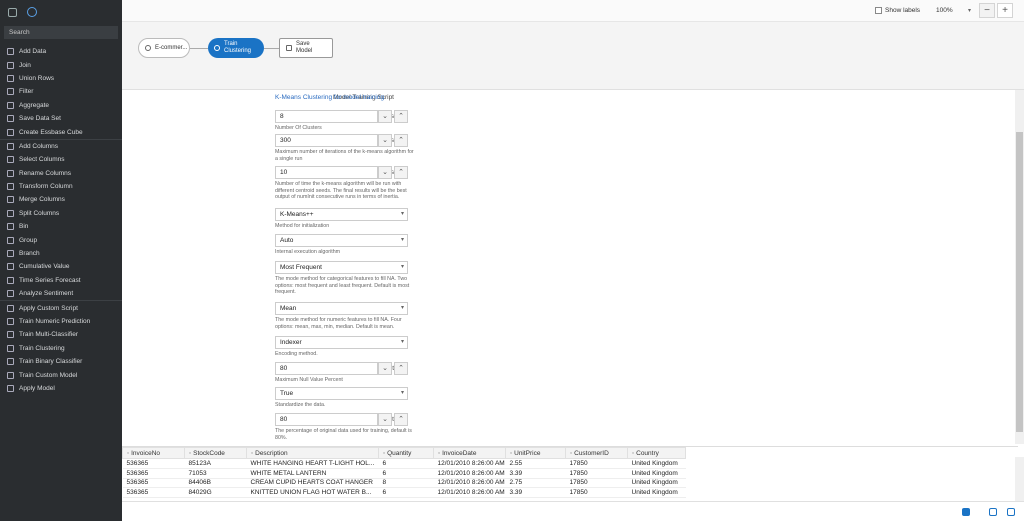 Image resolution: width=1024 pixels, height=521 pixels. I want to click on grid-scrollbar, so click(1019, 479).